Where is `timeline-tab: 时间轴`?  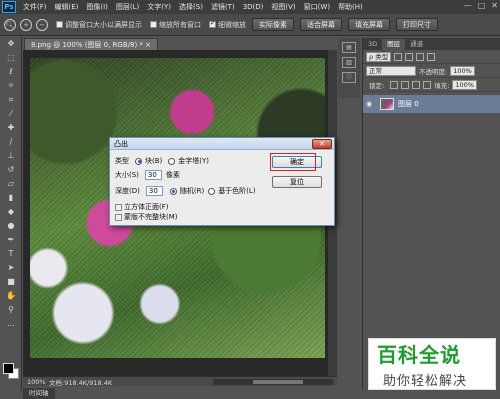
timeline-tab: 时间轴 is located at coordinates (39, 393).